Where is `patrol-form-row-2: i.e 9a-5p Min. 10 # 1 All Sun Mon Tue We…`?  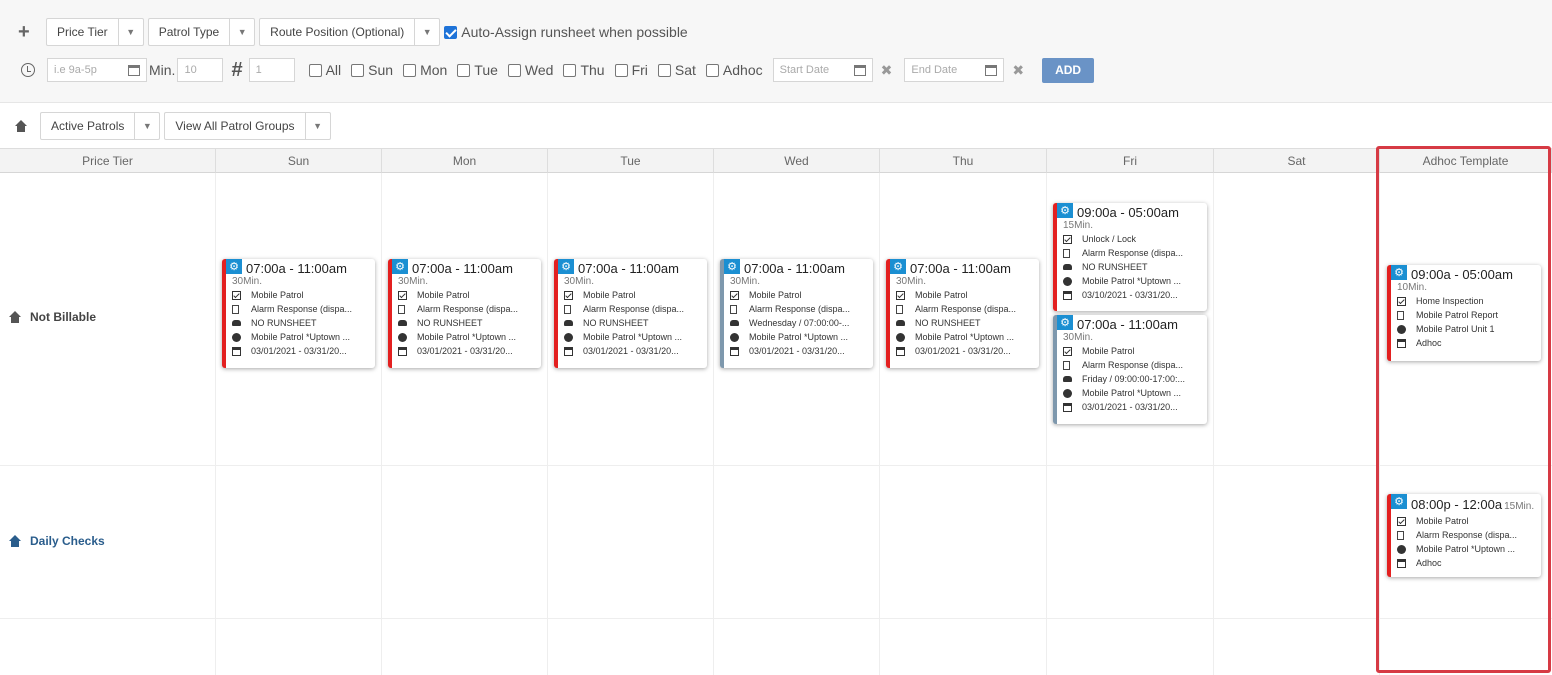
patrol-form-row-2: i.e 9a-5p Min. 10 # 1 All Sun Mon Tue We… is located at coordinates (556, 70).